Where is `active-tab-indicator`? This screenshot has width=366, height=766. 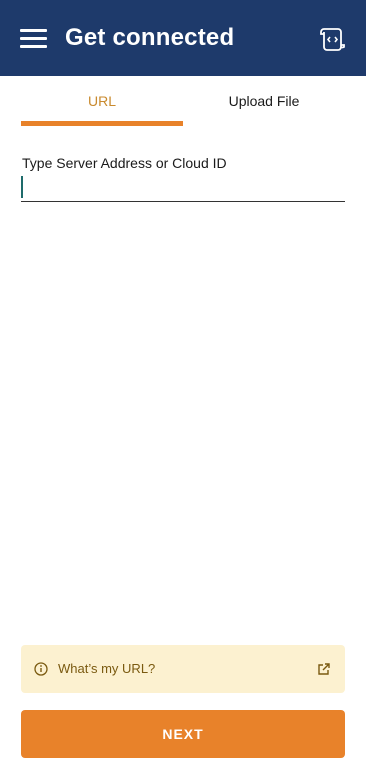 active-tab-indicator is located at coordinates (102, 123).